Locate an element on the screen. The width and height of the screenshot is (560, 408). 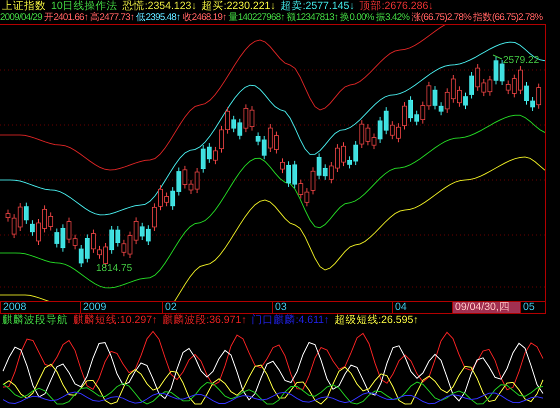
axis-label: 03 is located at coordinates (332, 307).